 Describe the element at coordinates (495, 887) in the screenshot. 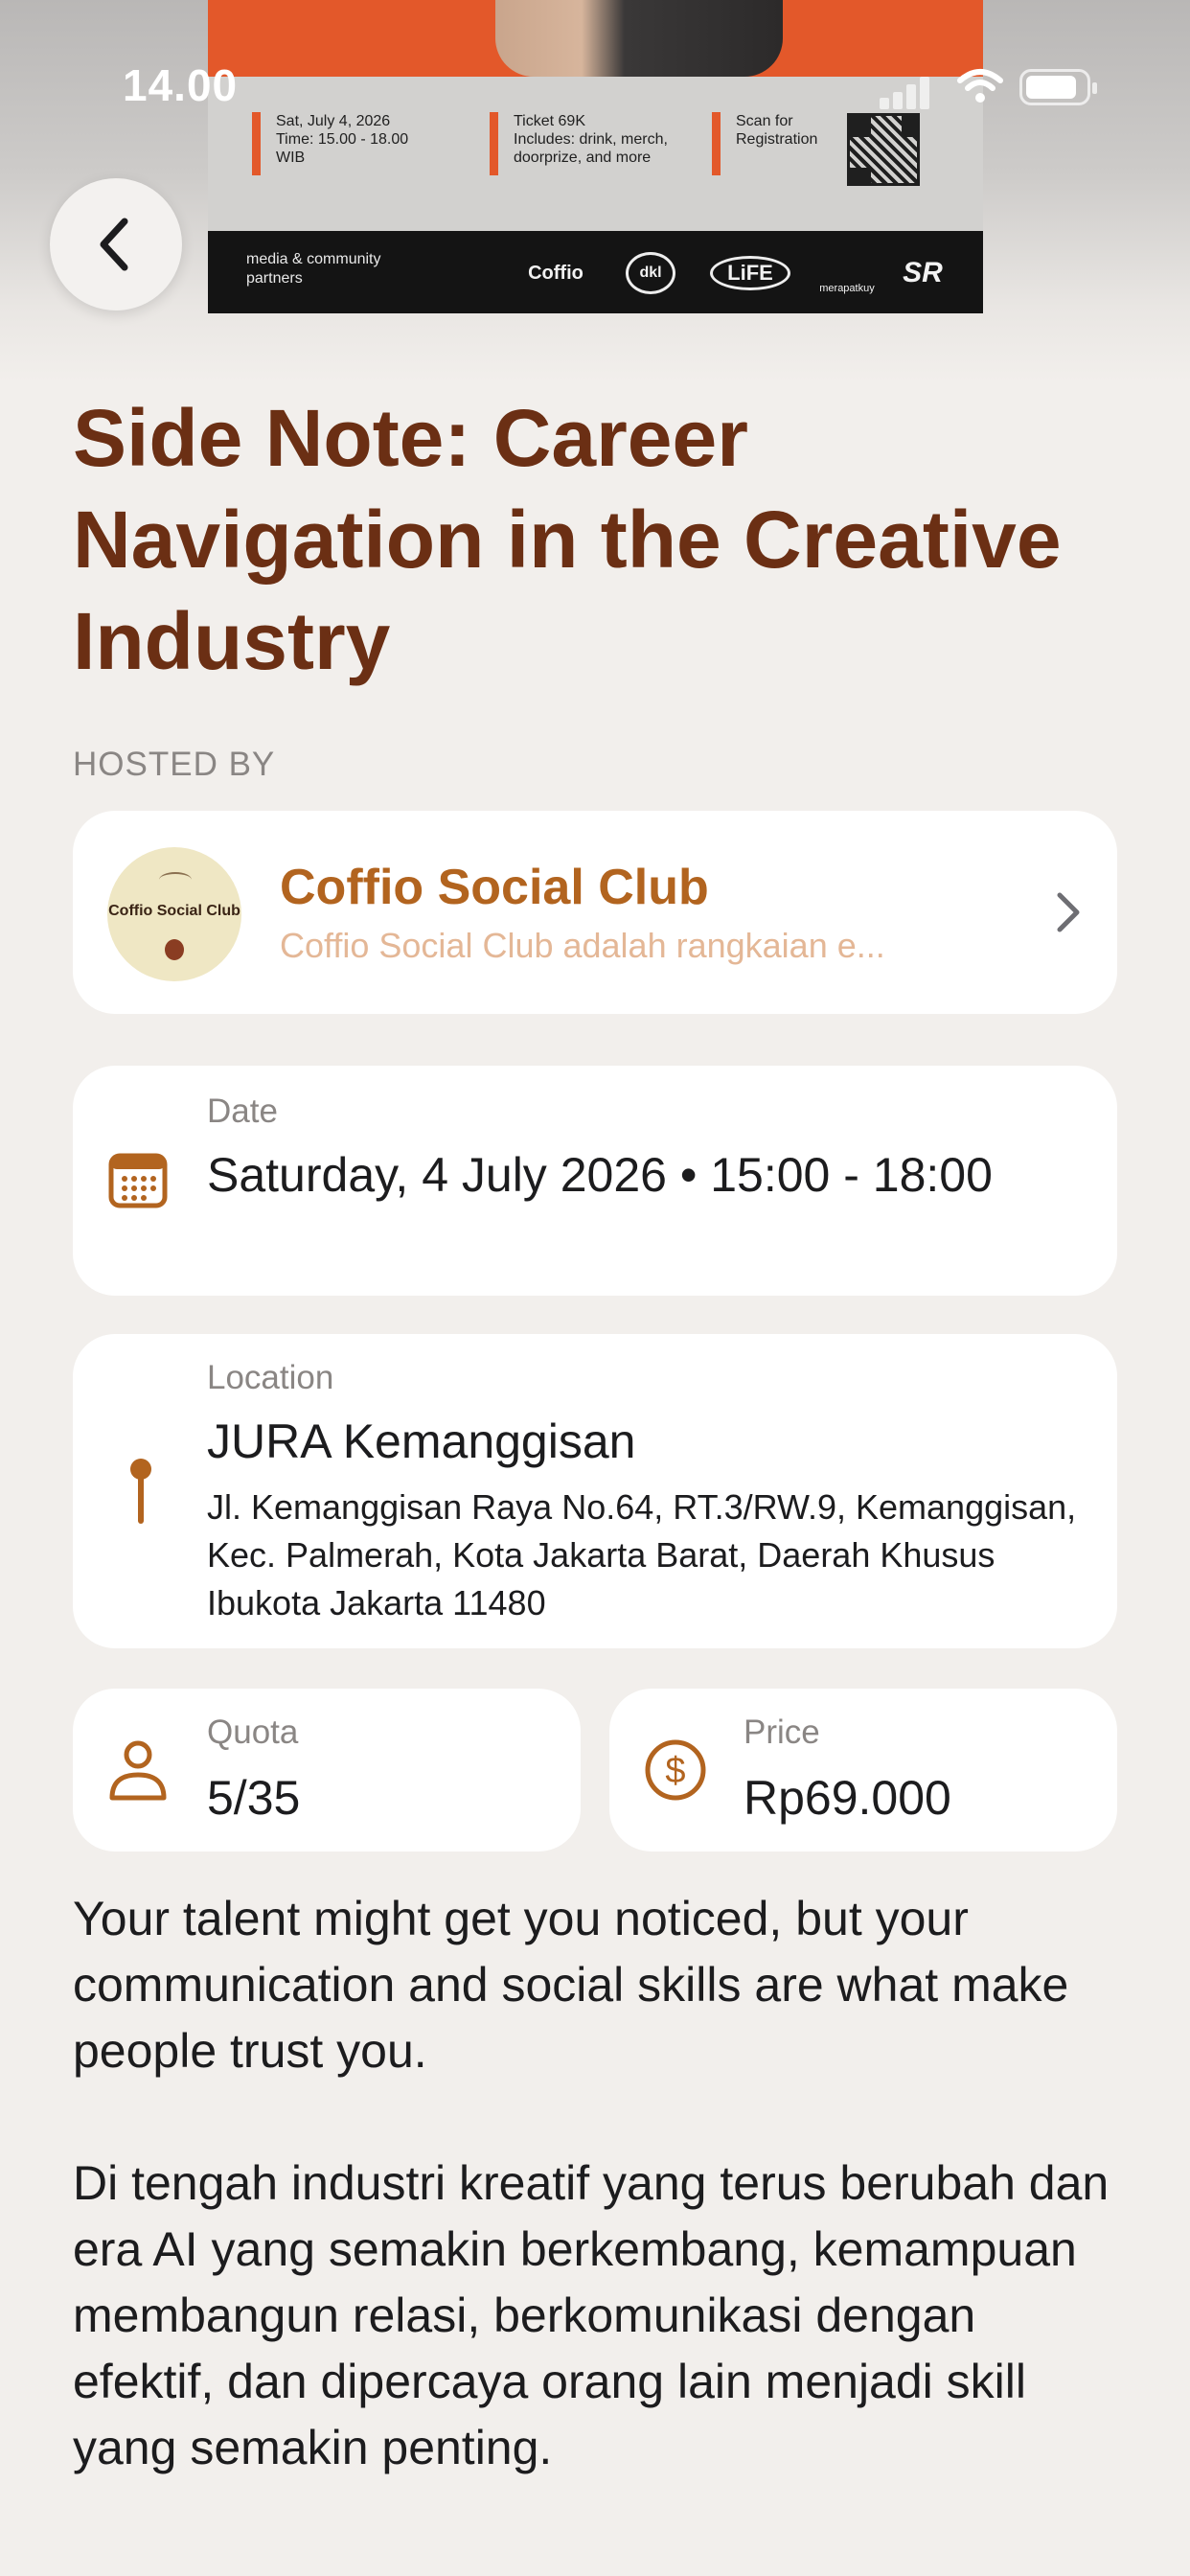

I see `host-name: Coffio Social Club` at that location.